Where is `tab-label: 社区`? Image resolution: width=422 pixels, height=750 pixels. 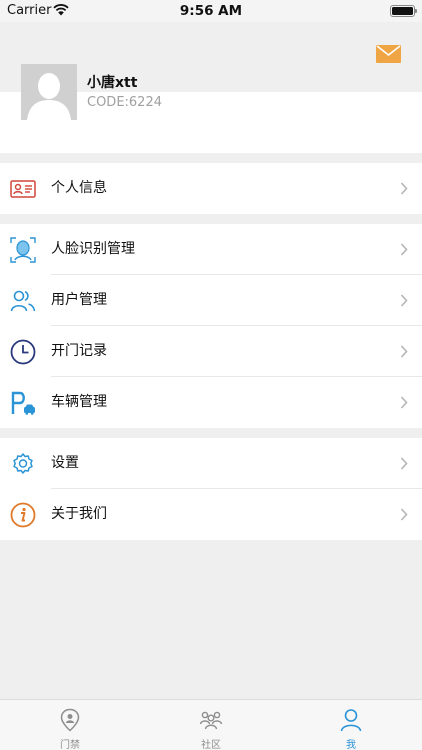
tab-label: 社区 is located at coordinates (211, 745).